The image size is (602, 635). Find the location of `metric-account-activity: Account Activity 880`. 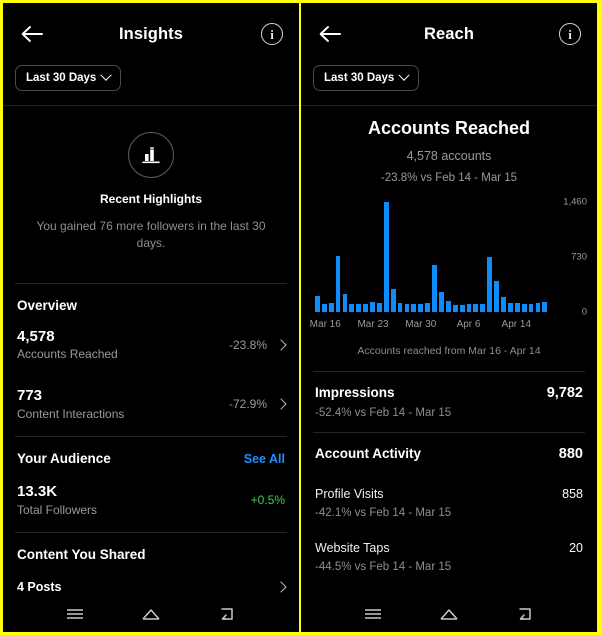

metric-account-activity: Account Activity 880 is located at coordinates (449, 454).